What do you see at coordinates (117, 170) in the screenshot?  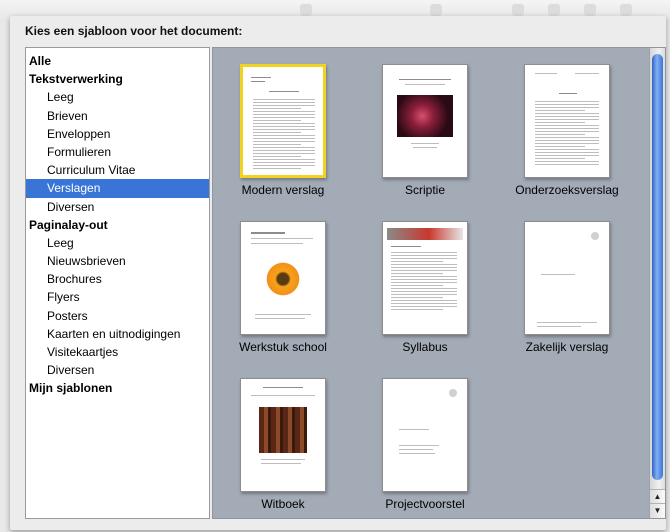 I see `category-item: Curriculum Vitae` at bounding box center [117, 170].